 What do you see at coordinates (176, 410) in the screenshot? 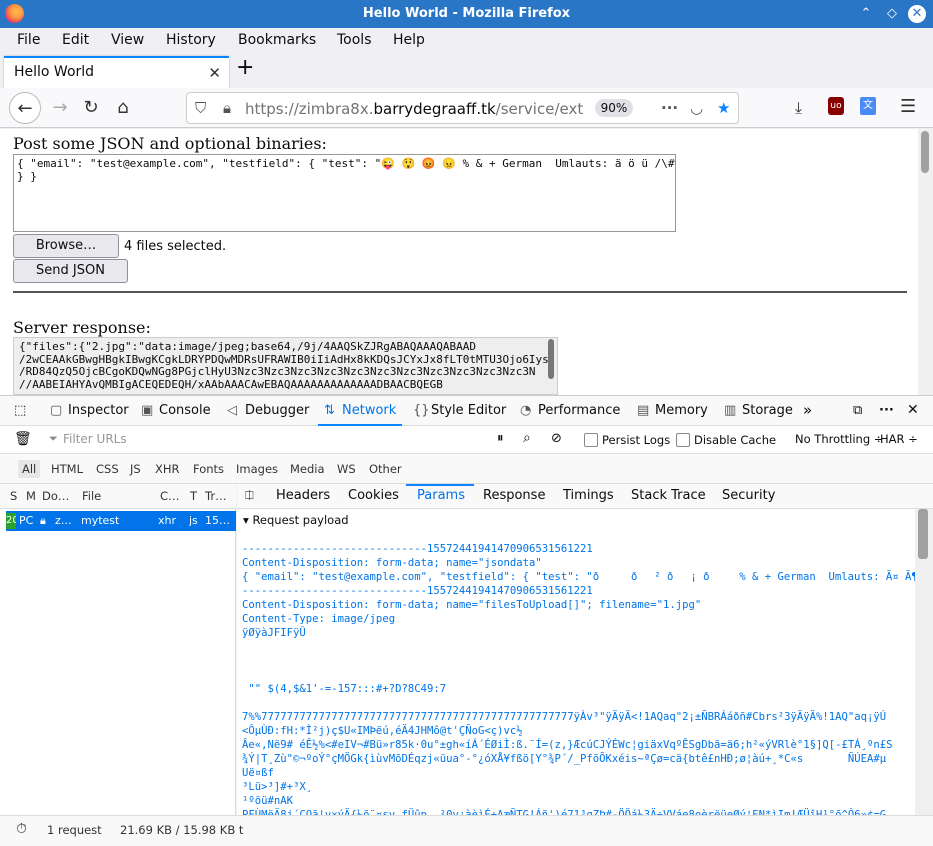
I see `tab-console: ▣ Console` at bounding box center [176, 410].